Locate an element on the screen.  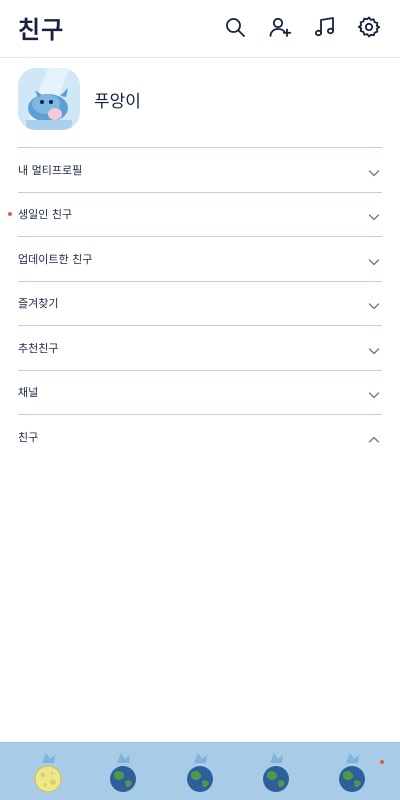
tab-chats is located at coordinates (123, 773).